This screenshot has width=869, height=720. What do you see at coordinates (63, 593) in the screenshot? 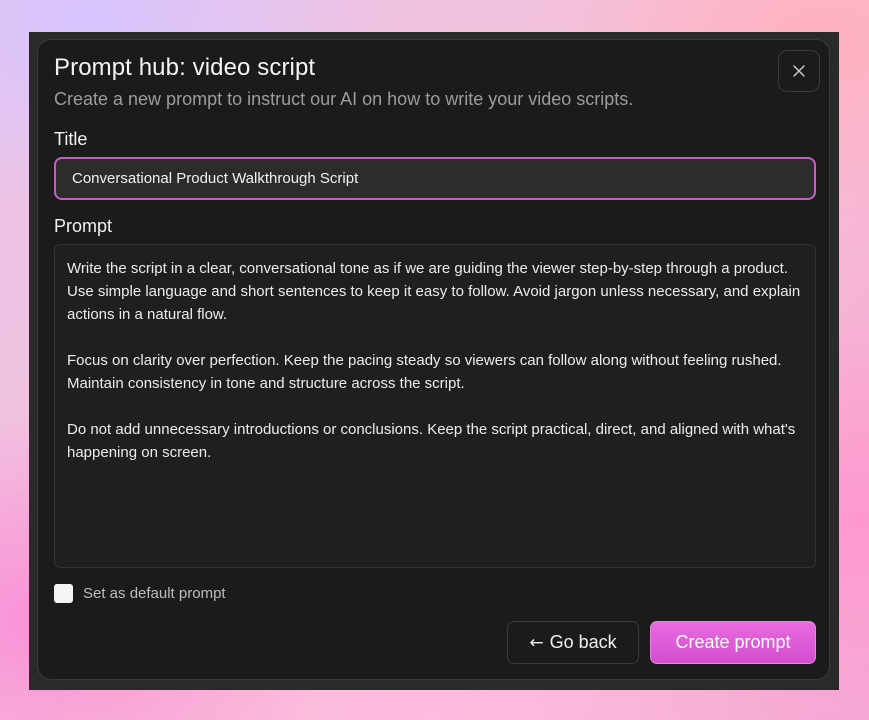
I see `default-prompt-checkbox` at bounding box center [63, 593].